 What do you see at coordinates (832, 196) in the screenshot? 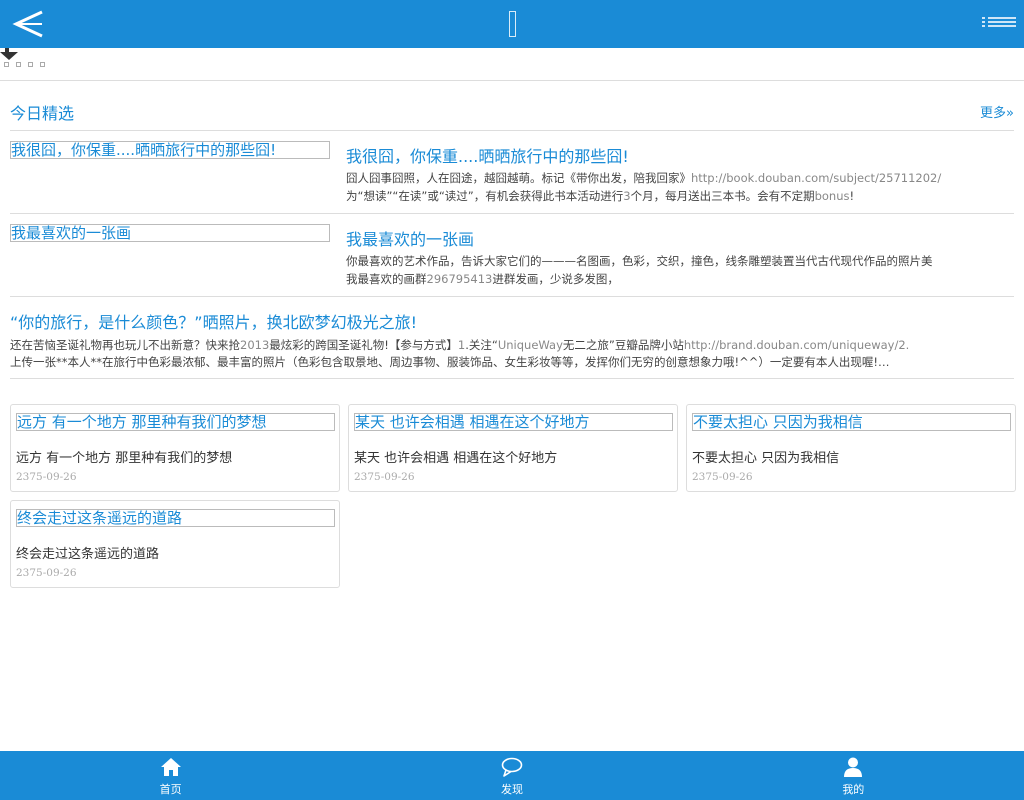
I see `desc-bonus: bonus` at bounding box center [832, 196].